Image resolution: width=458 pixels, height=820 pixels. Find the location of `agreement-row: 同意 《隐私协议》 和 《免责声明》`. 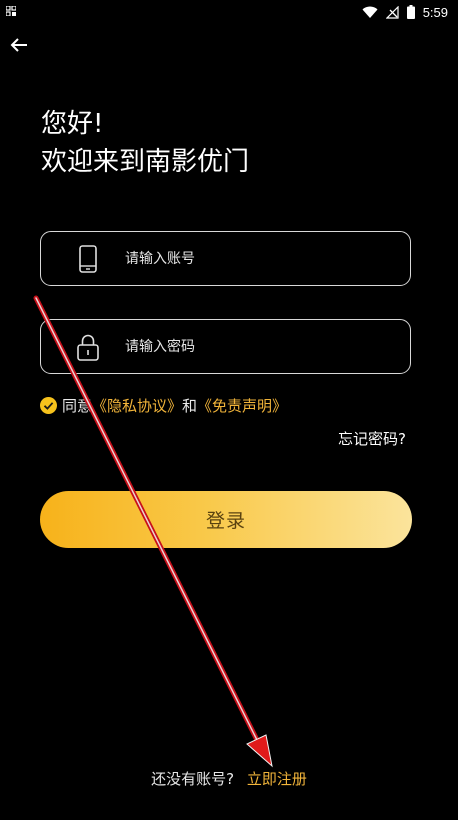

agreement-row: 同意 《隐私协议》 和 《免责声明》 is located at coordinates (163, 405).